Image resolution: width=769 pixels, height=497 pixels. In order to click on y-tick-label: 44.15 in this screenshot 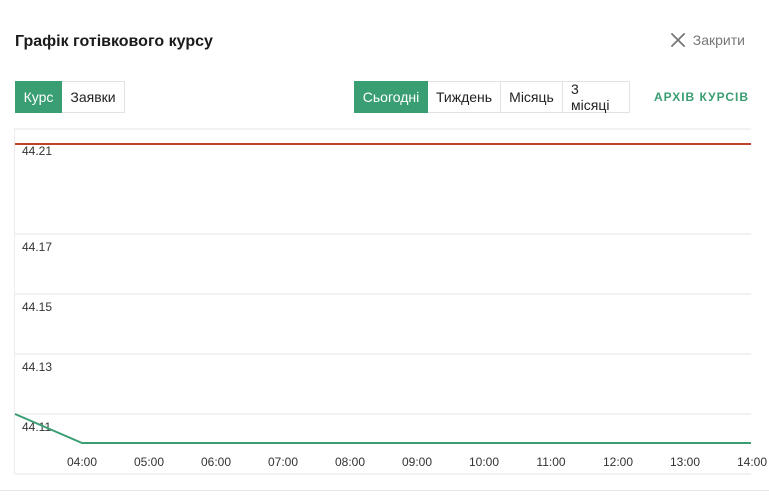, I will do `click(37, 307)`.